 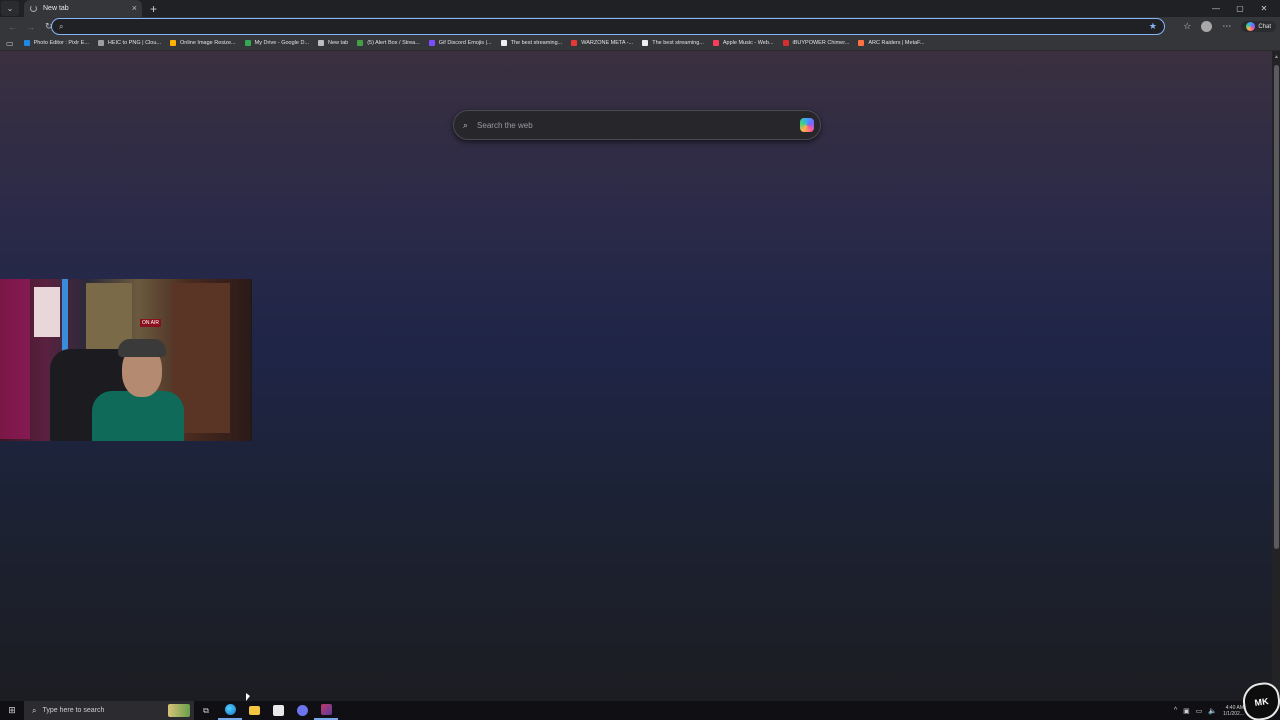 What do you see at coordinates (138, 416) in the screenshot?
I see `streamer-shirt` at bounding box center [138, 416].